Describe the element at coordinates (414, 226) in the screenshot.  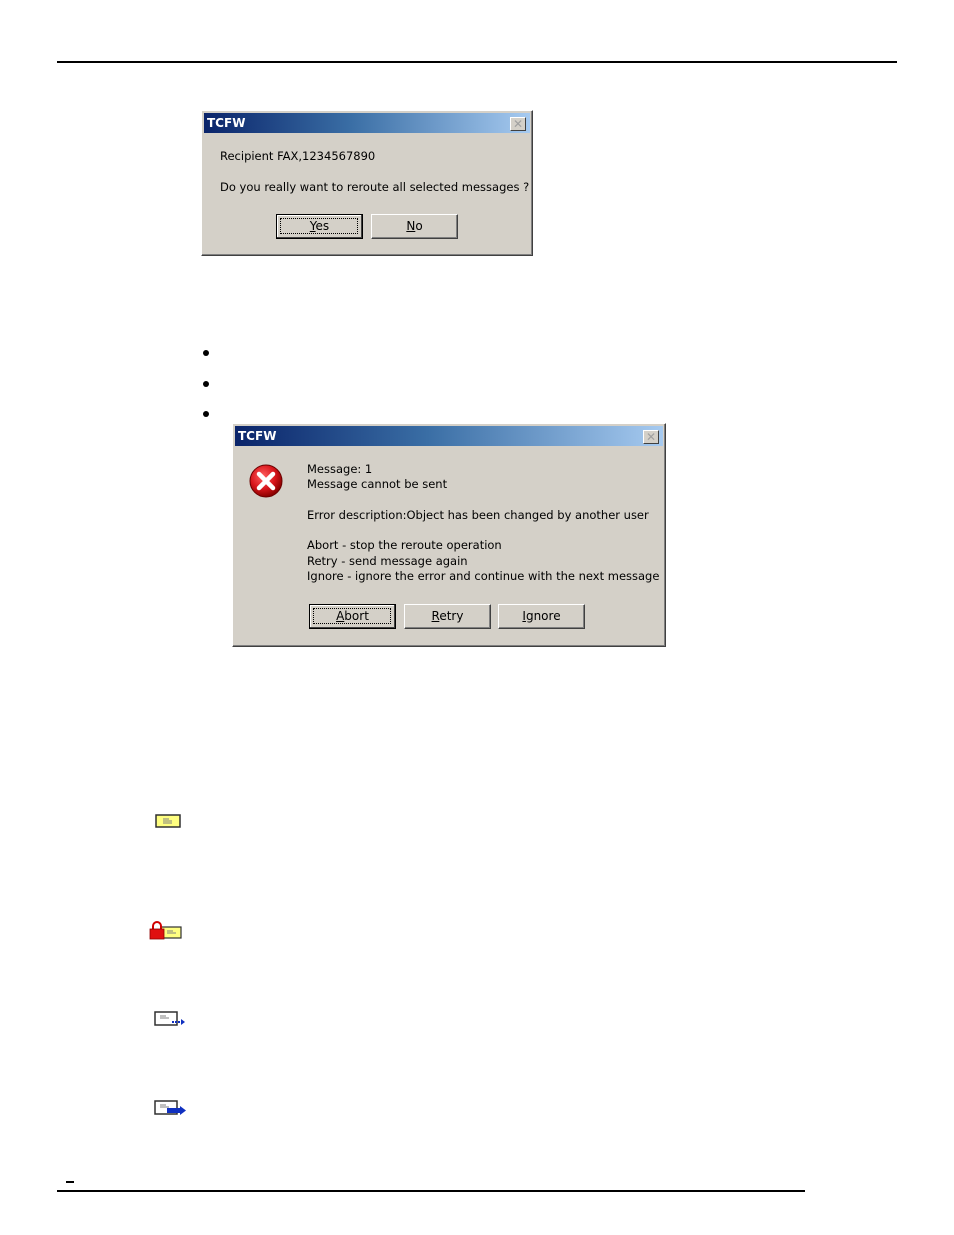
I see `no-button: No` at that location.